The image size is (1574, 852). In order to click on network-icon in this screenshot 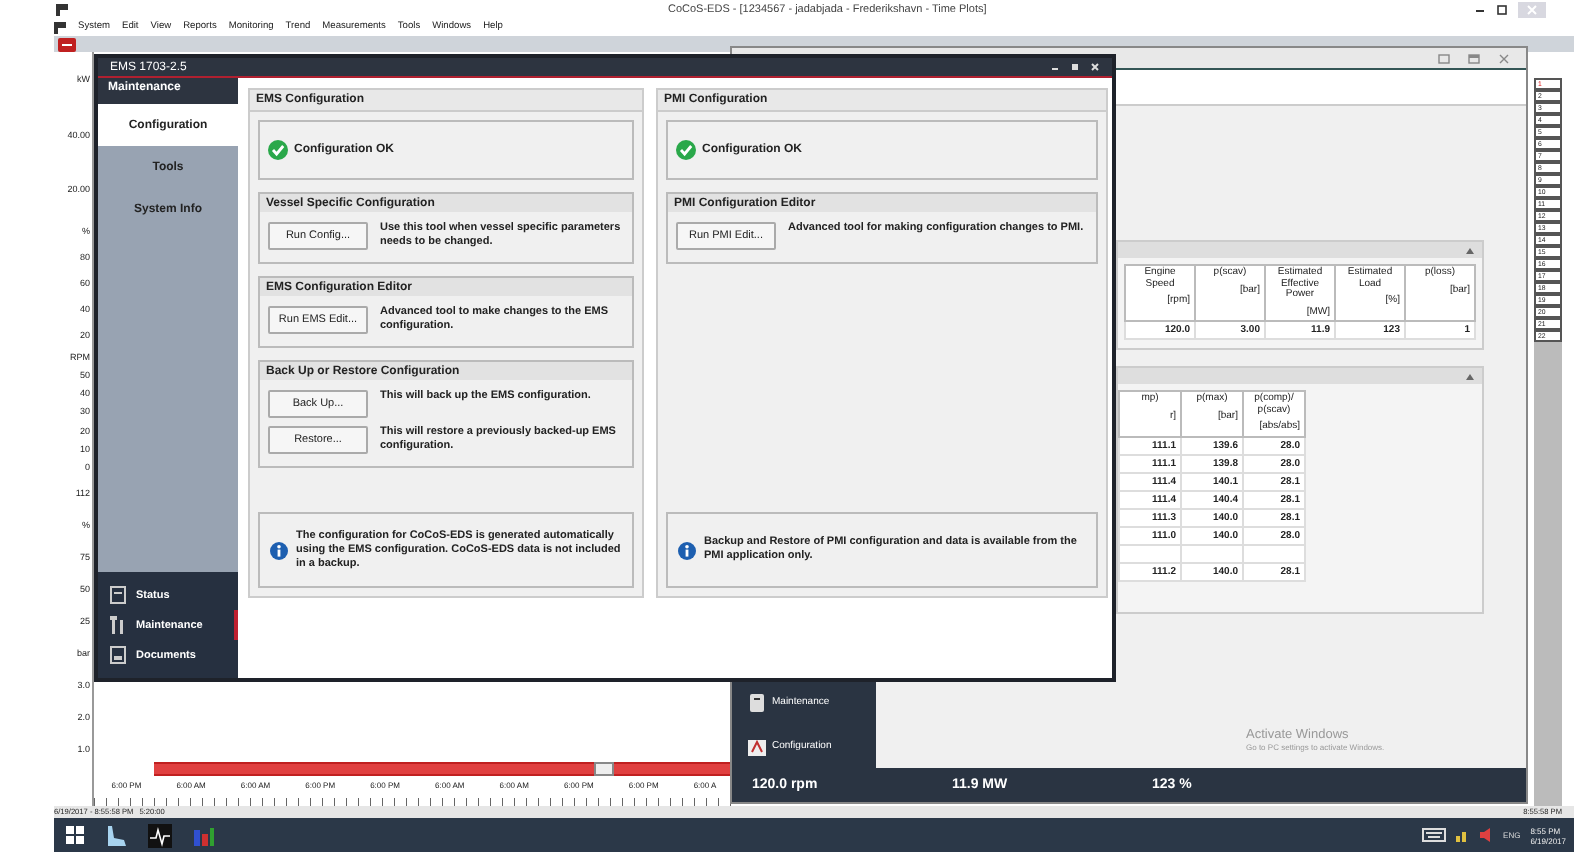, I will do `click(1462, 835)`.